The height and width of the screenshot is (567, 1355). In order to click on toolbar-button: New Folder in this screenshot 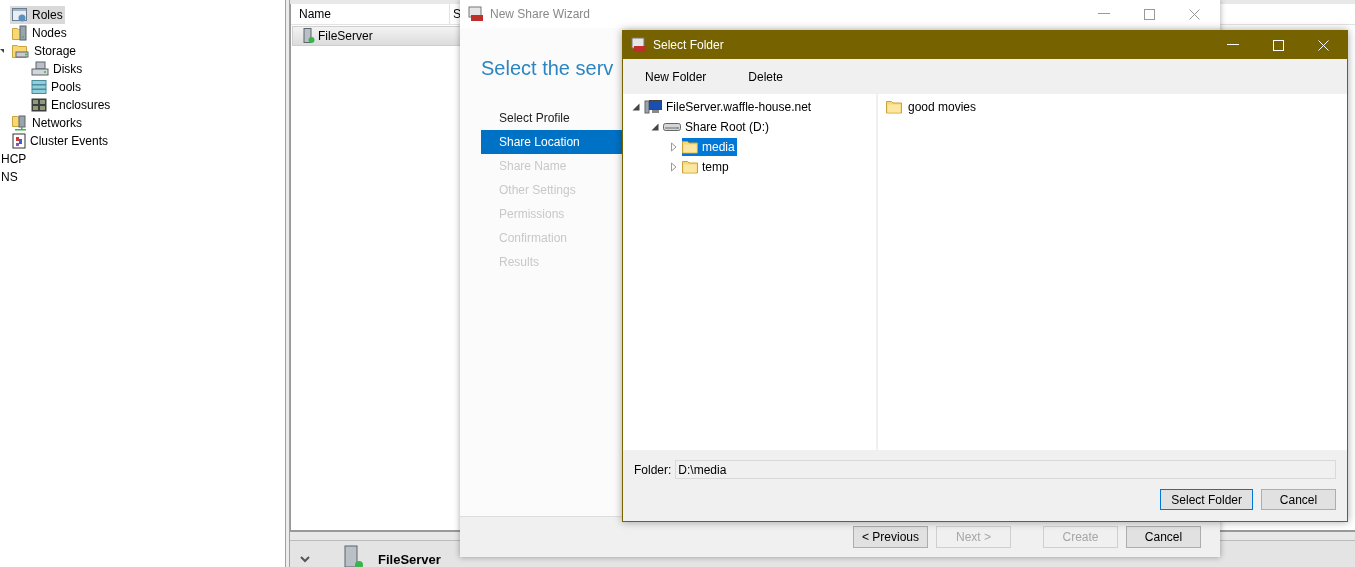, I will do `click(676, 76)`.